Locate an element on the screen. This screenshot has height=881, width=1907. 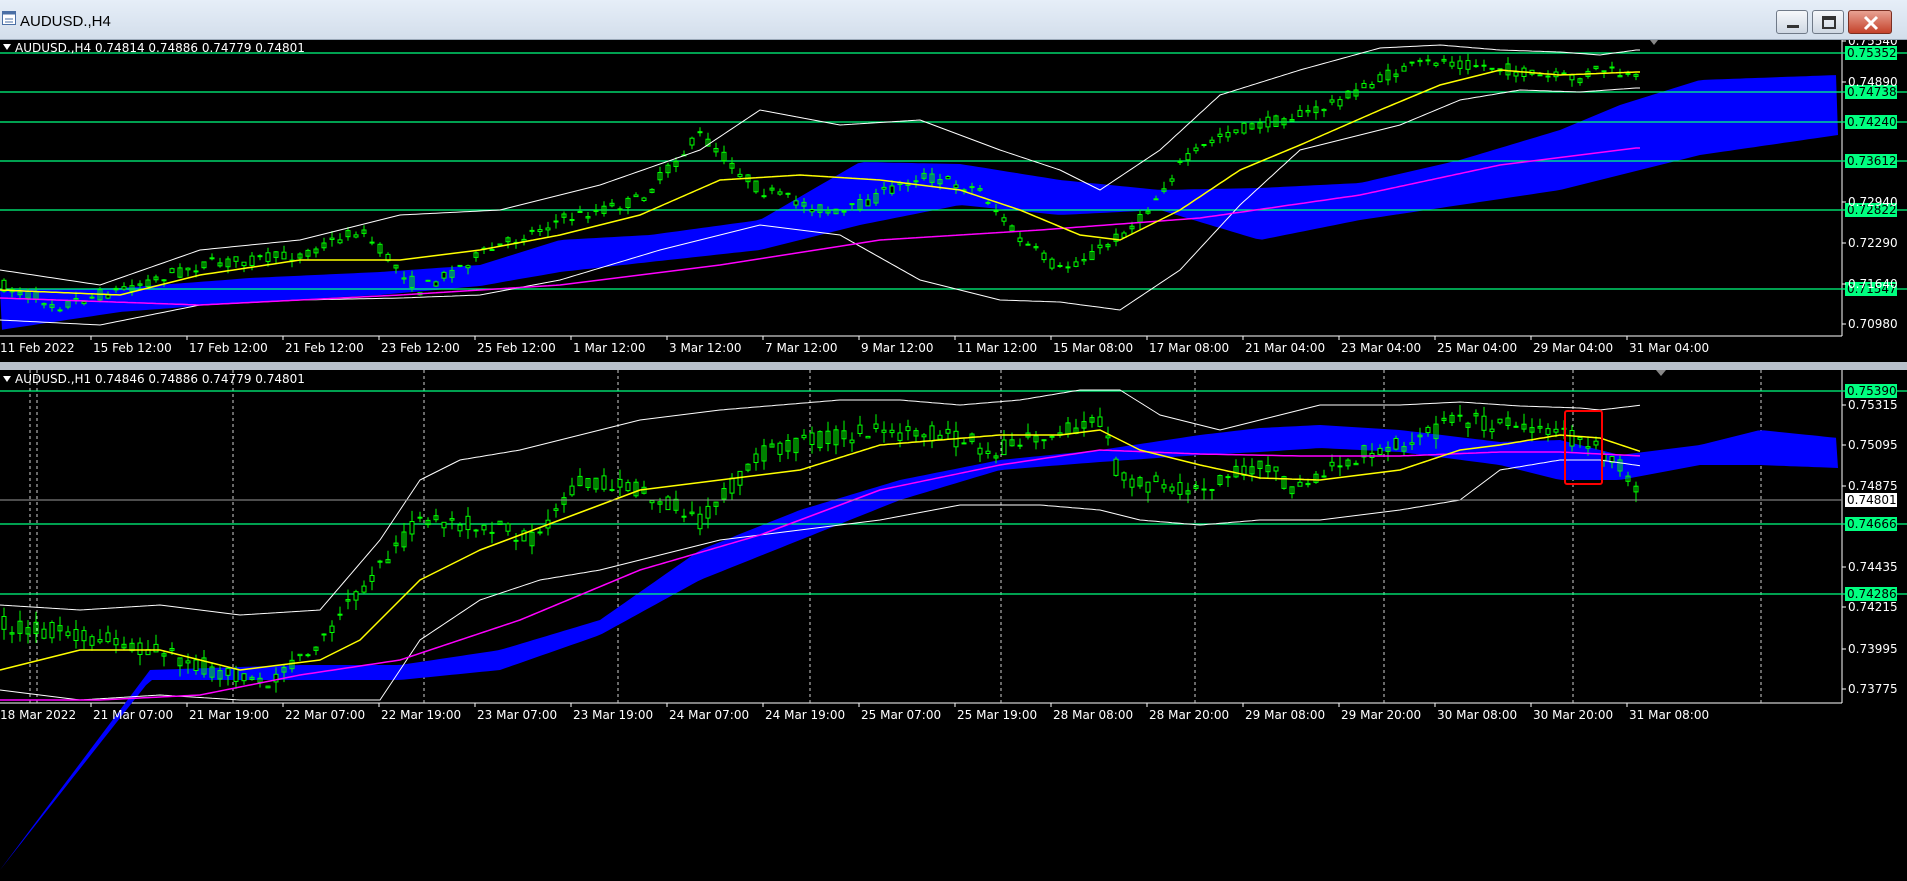
close-icon is located at coordinates (1871, 23).